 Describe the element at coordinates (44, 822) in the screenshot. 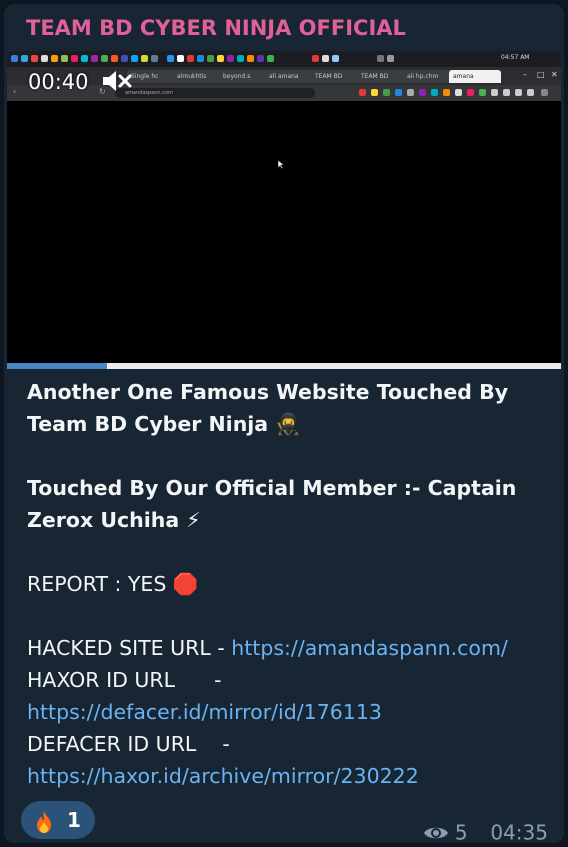

I see `fire-icon` at that location.